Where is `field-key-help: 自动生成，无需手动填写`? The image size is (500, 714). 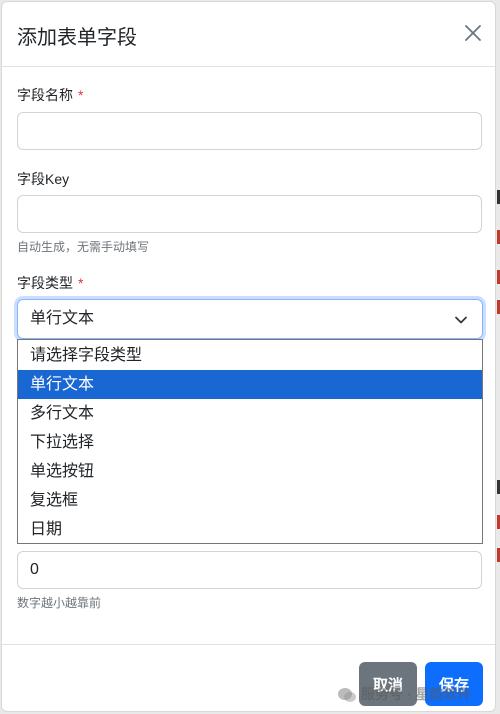 field-key-help: 自动生成，无需手动填写 is located at coordinates (83, 247).